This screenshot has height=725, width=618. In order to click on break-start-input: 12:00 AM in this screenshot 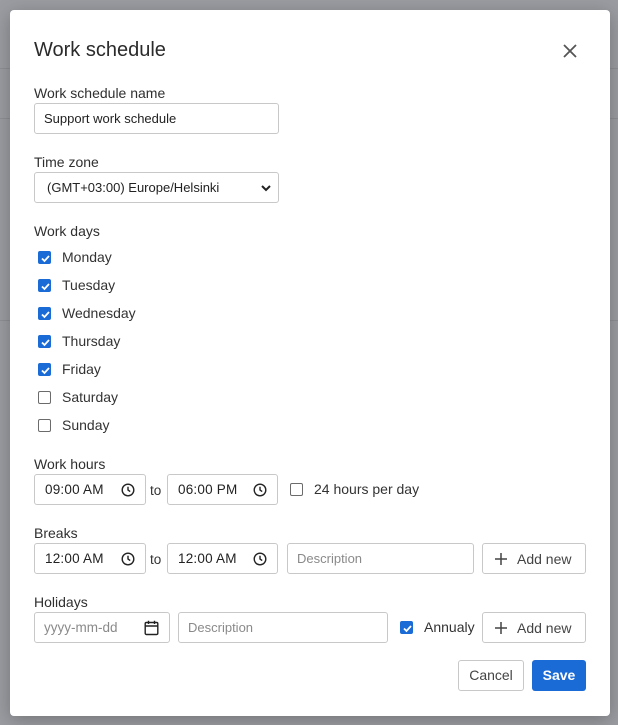, I will do `click(90, 558)`.